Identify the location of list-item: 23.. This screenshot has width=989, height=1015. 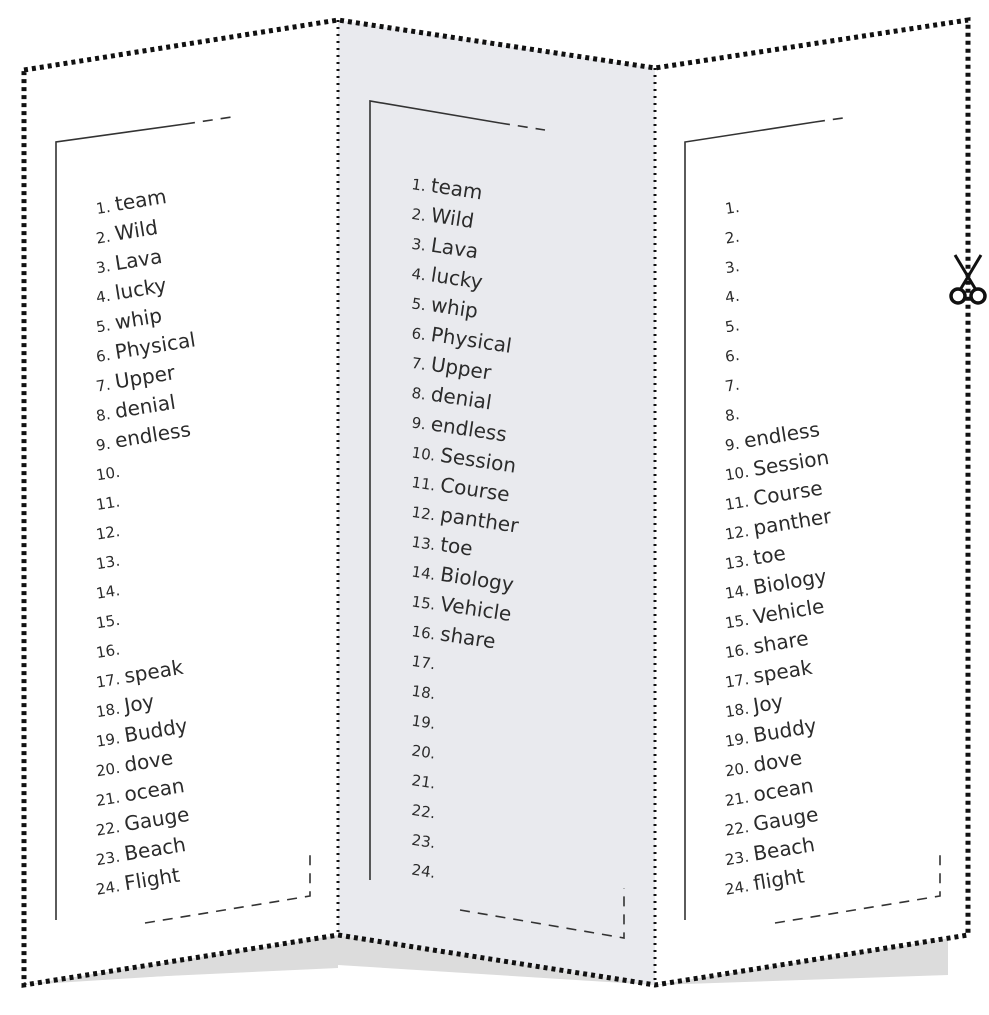
(423, 841).